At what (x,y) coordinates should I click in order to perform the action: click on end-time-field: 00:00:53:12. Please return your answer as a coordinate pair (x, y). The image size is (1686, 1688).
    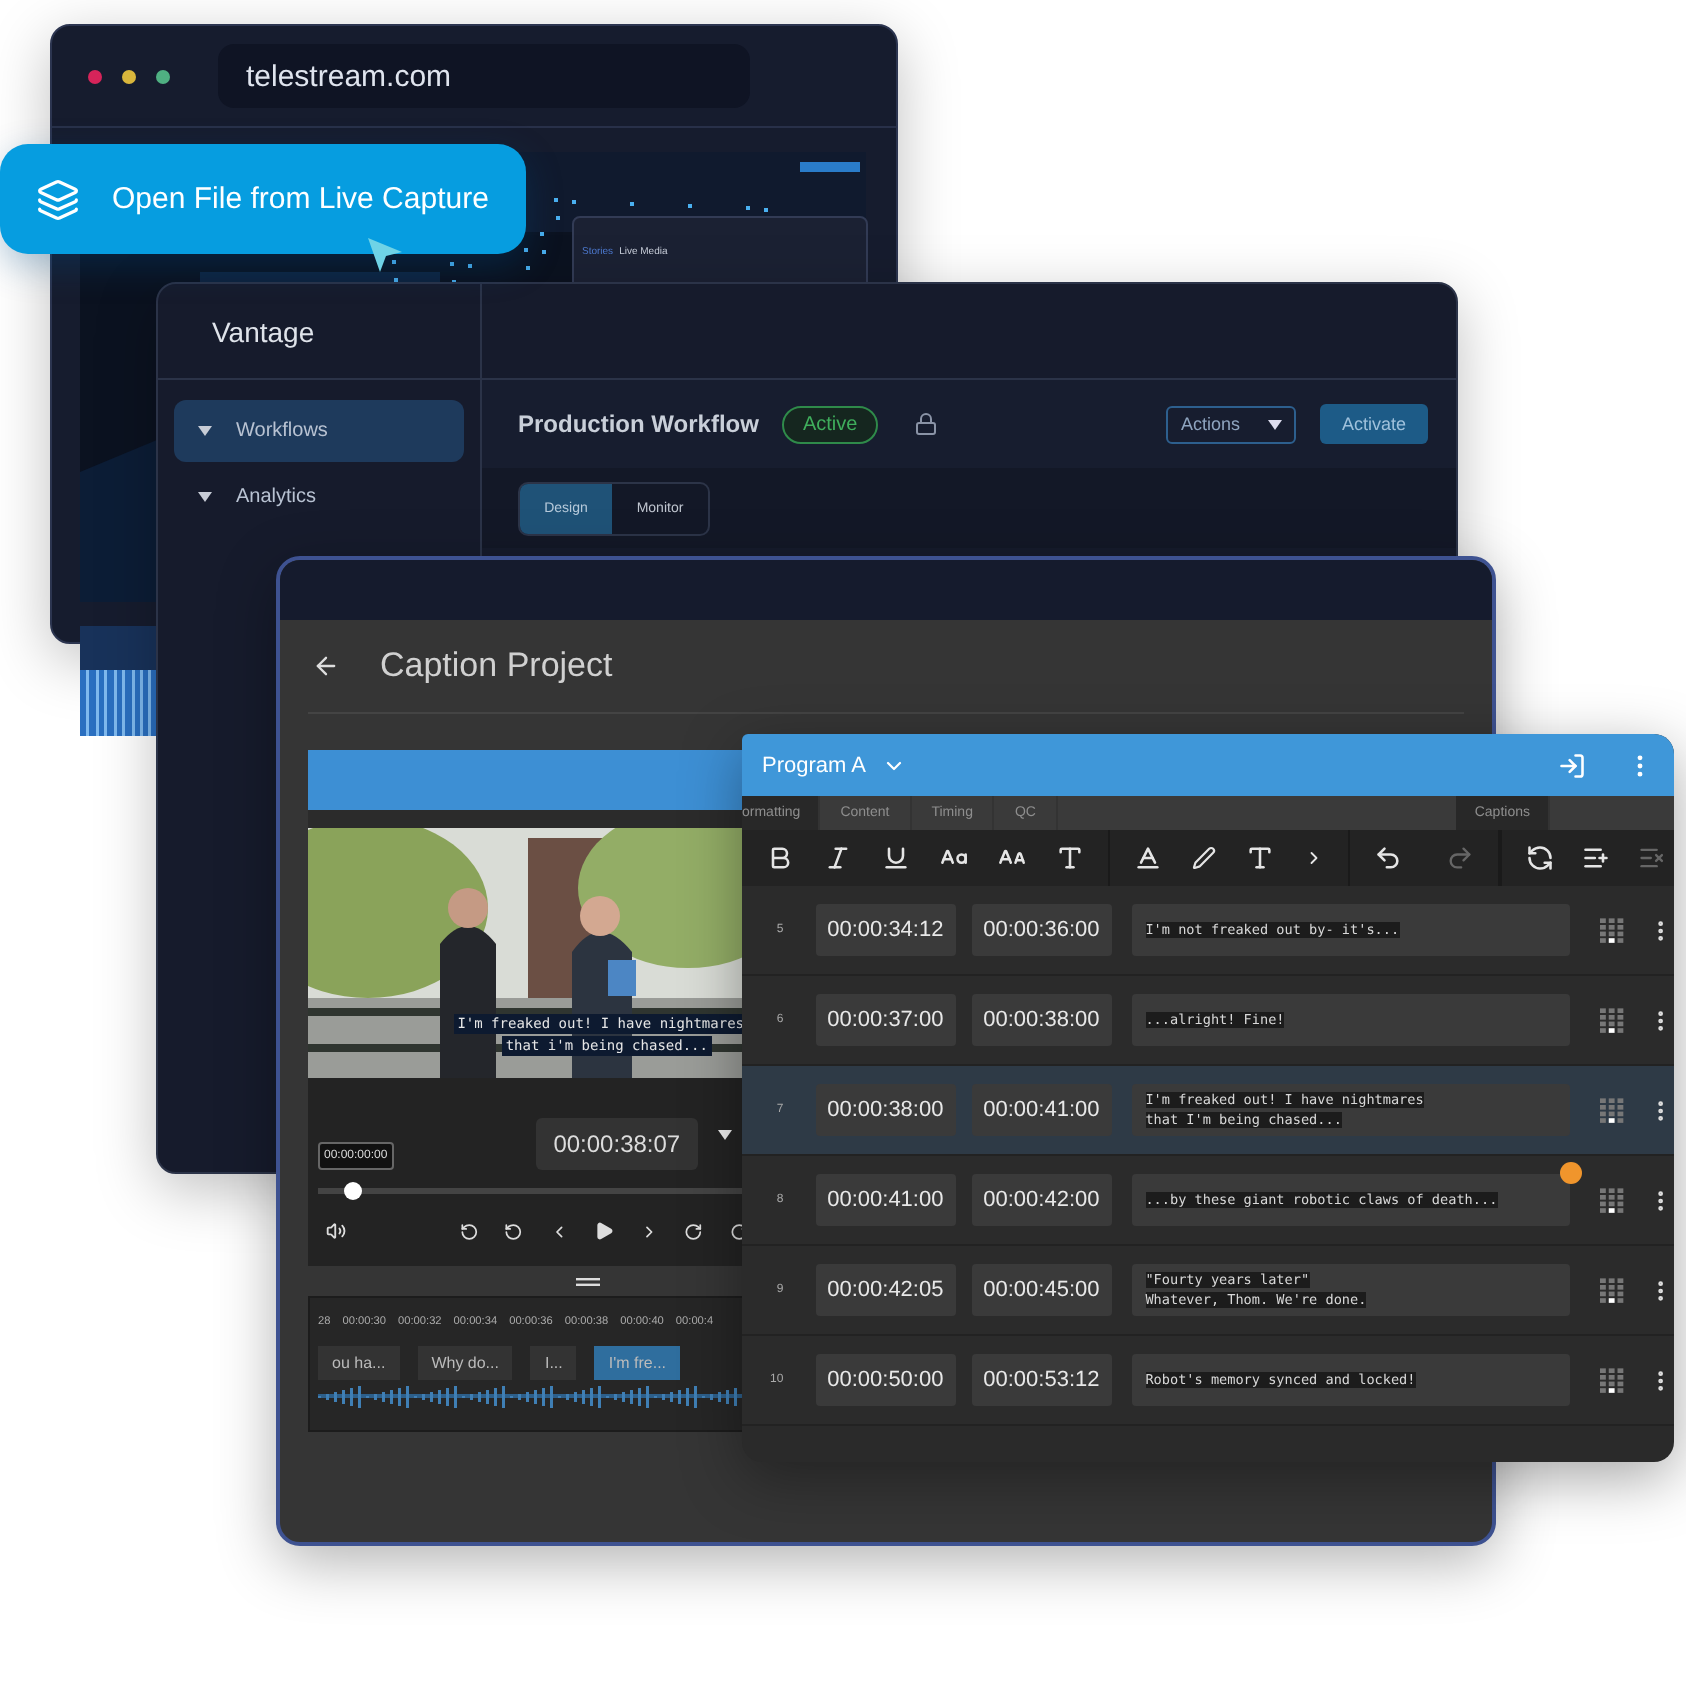
    Looking at the image, I should click on (1041, 1380).